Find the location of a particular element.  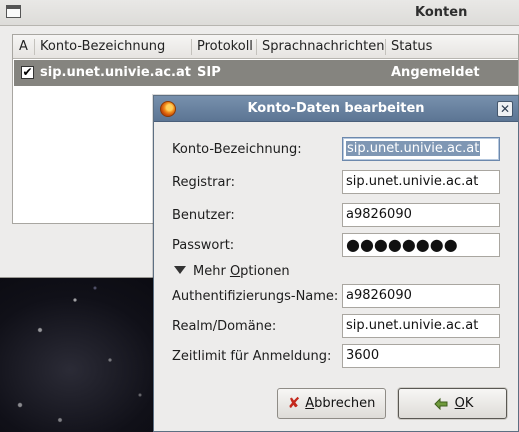

cancel-label-rest: bbrechen is located at coordinates (345, 403).